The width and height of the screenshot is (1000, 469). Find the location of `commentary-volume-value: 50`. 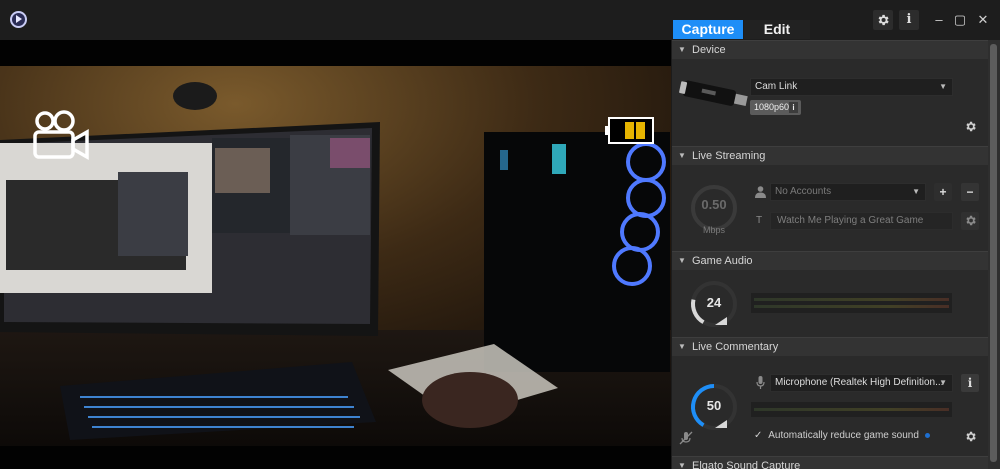

commentary-volume-value: 50 is located at coordinates (714, 405).